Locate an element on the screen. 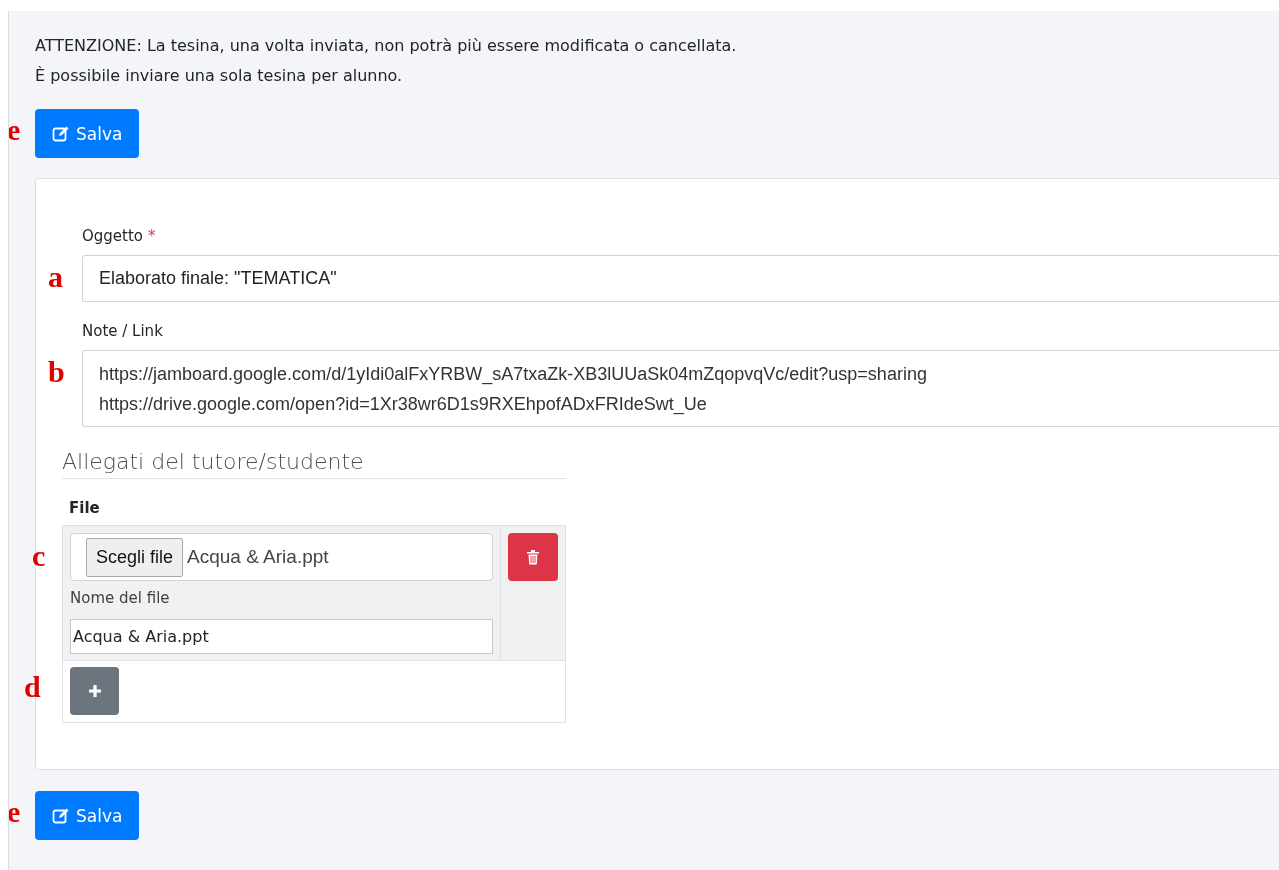 This screenshot has height=870, width=1279. choose-file-button: Scegli file is located at coordinates (135, 557).